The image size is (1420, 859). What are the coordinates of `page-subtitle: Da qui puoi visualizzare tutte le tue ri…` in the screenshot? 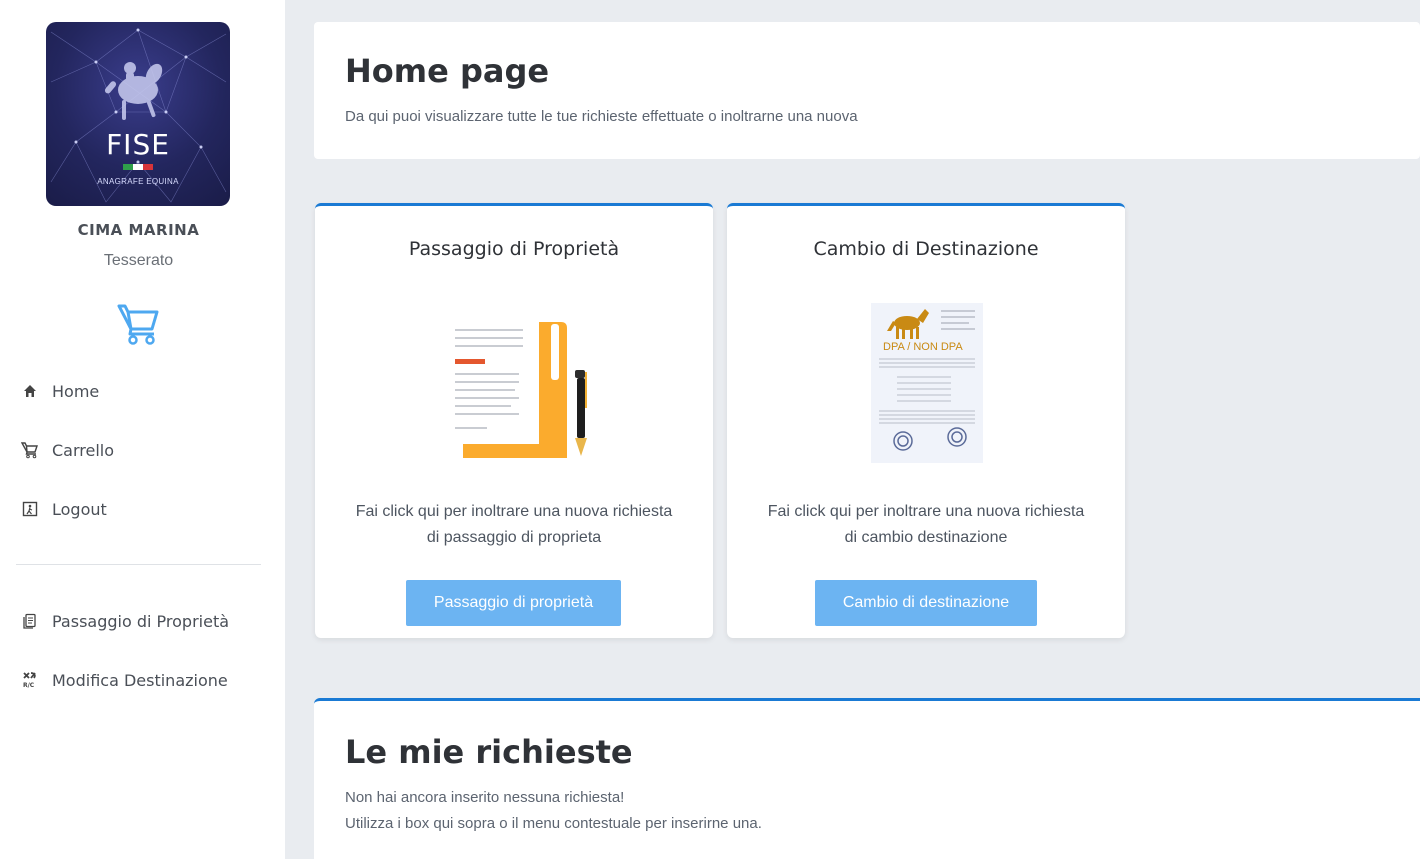 It's located at (601, 116).